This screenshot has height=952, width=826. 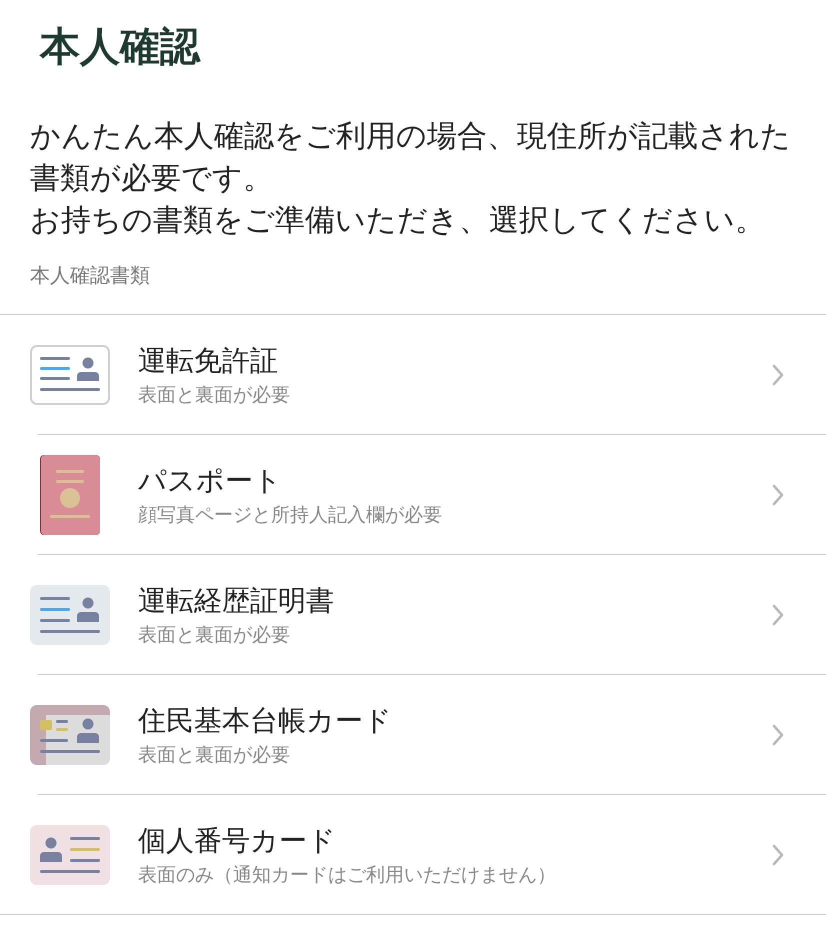 I want to click on description: かんたん本人確認をご利用の場合、現住所が記載された書類が必要です。, so click(x=411, y=158).